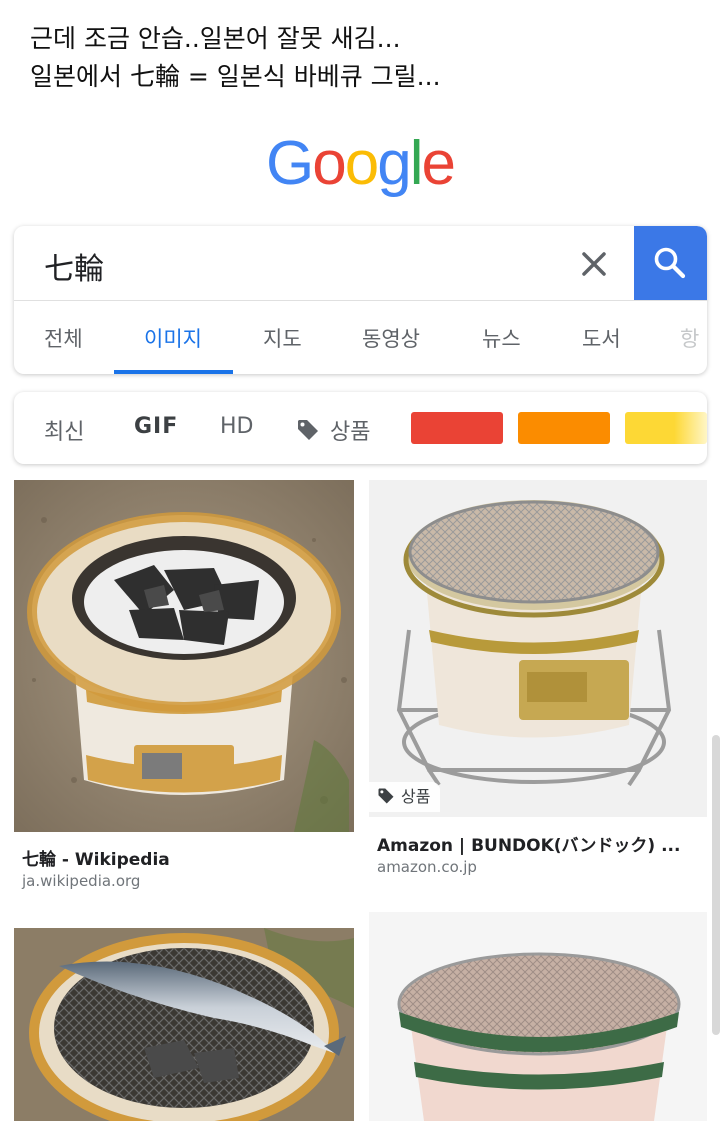 Image resolution: width=720 pixels, height=1121 pixels. What do you see at coordinates (501, 338) in the screenshot?
I see `tab-news: 뉴스` at bounding box center [501, 338].